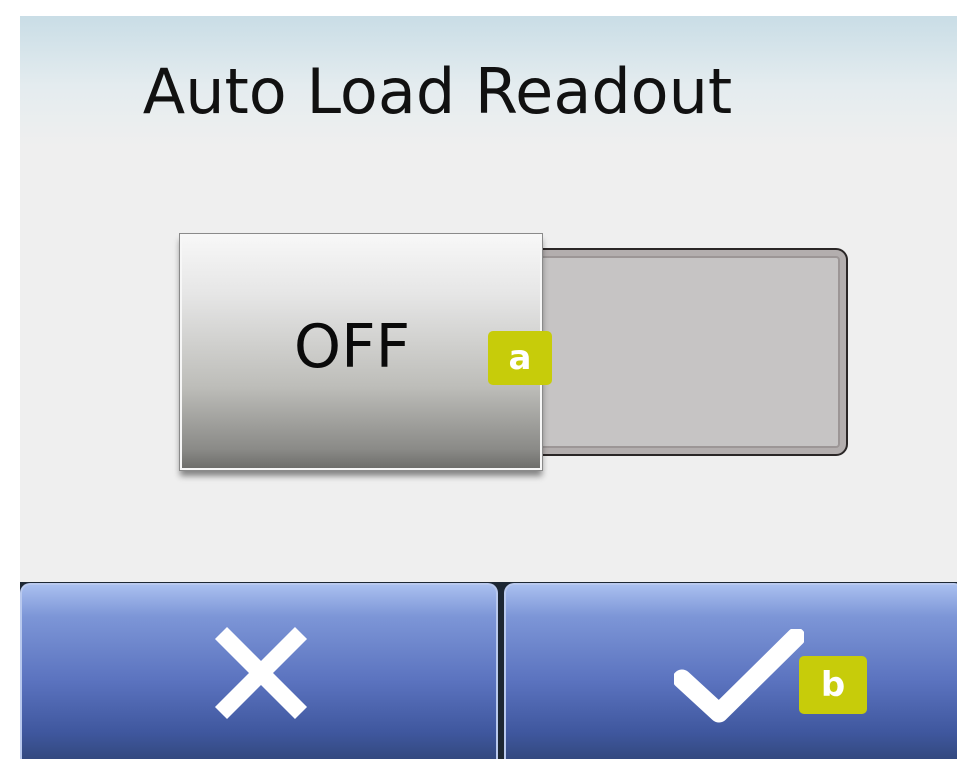 Image resolution: width=957 pixels, height=759 pixels. Describe the element at coordinates (833, 685) in the screenshot. I see `callout-b-badge: b` at that location.